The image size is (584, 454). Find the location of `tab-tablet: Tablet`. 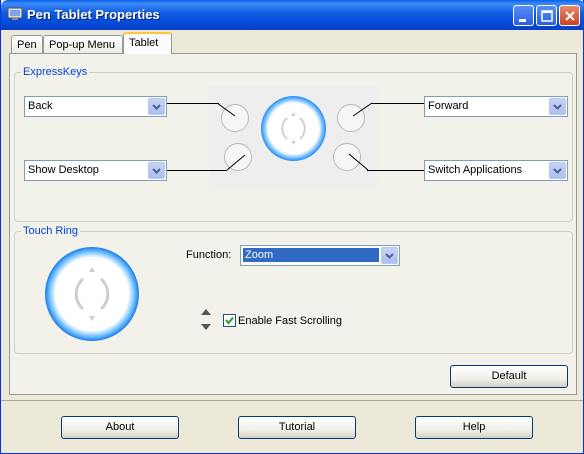

tab-tablet: Tablet is located at coordinates (147, 43).